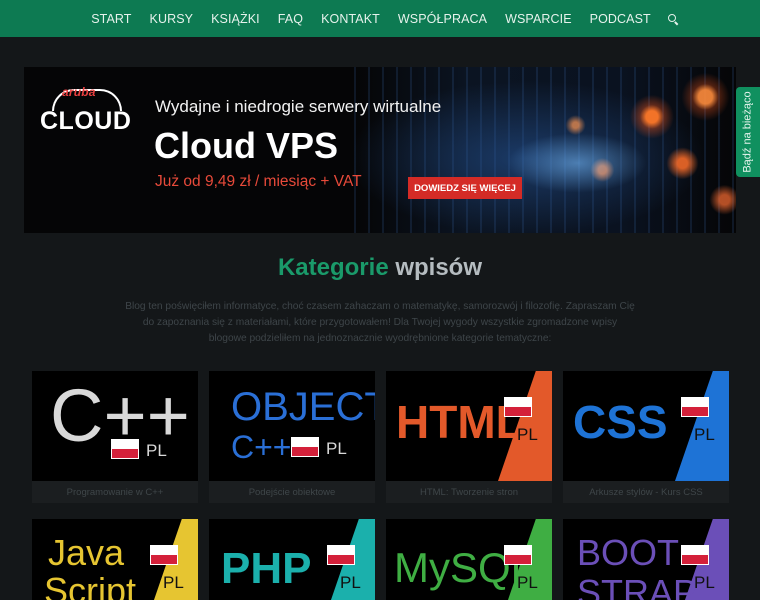 The image size is (760, 600). Describe the element at coordinates (235, 19) in the screenshot. I see `nav-ksiazki: KSIĄŻKI` at that location.